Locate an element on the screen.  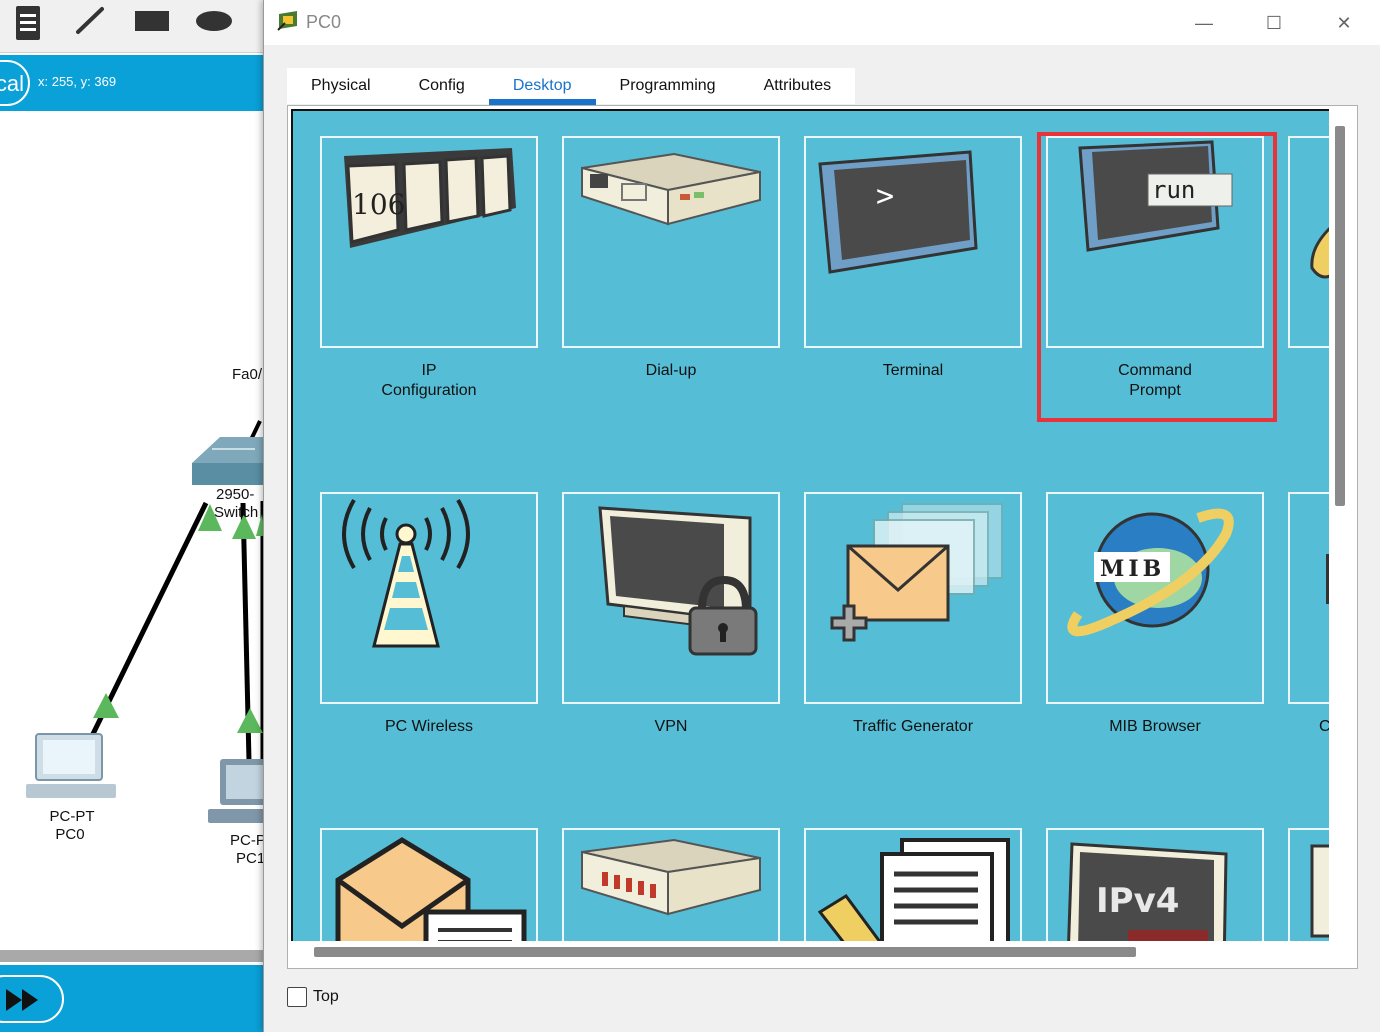
app-tile-ipv4: IPv4 is located at coordinates (1155, 884).